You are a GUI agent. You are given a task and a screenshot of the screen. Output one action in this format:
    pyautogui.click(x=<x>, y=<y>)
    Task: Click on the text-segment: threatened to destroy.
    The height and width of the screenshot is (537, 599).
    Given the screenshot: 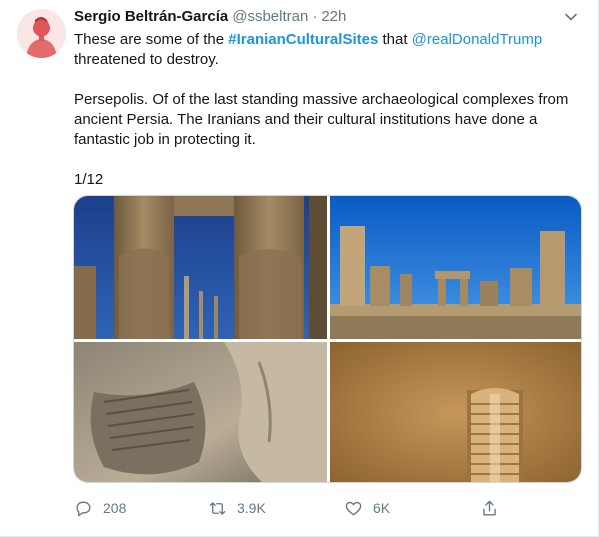 What is the action you would take?
    pyautogui.click(x=146, y=59)
    